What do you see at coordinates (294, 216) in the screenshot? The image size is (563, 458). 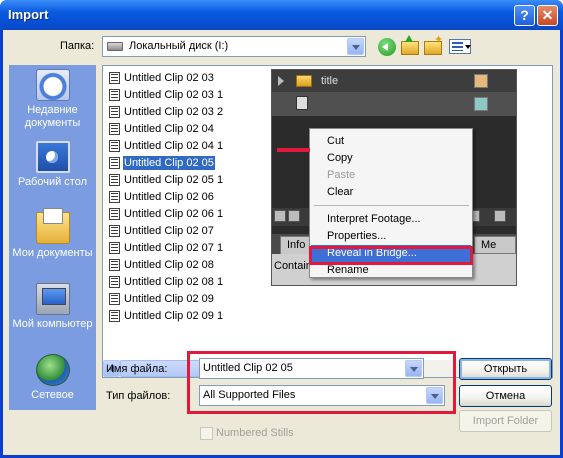 I see `icon-view-icon` at bounding box center [294, 216].